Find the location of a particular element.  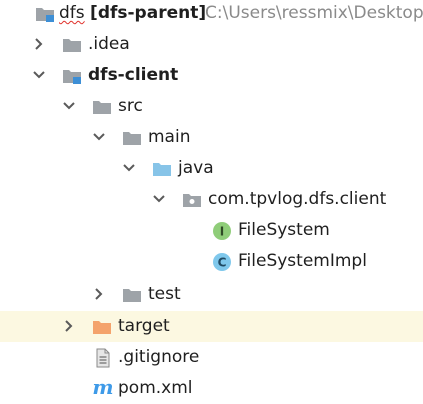

tree-item-label: java is located at coordinates (196, 168).